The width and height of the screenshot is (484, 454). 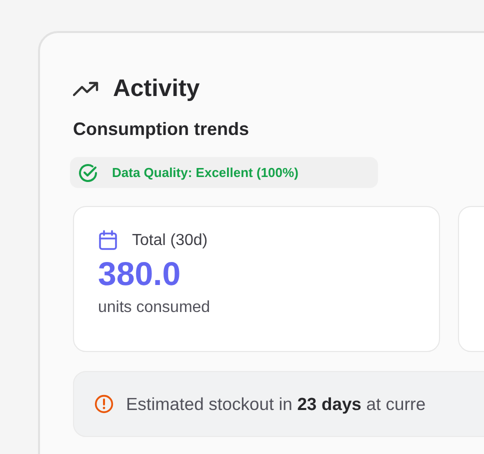 I want to click on trending-up-icon, so click(x=86, y=89).